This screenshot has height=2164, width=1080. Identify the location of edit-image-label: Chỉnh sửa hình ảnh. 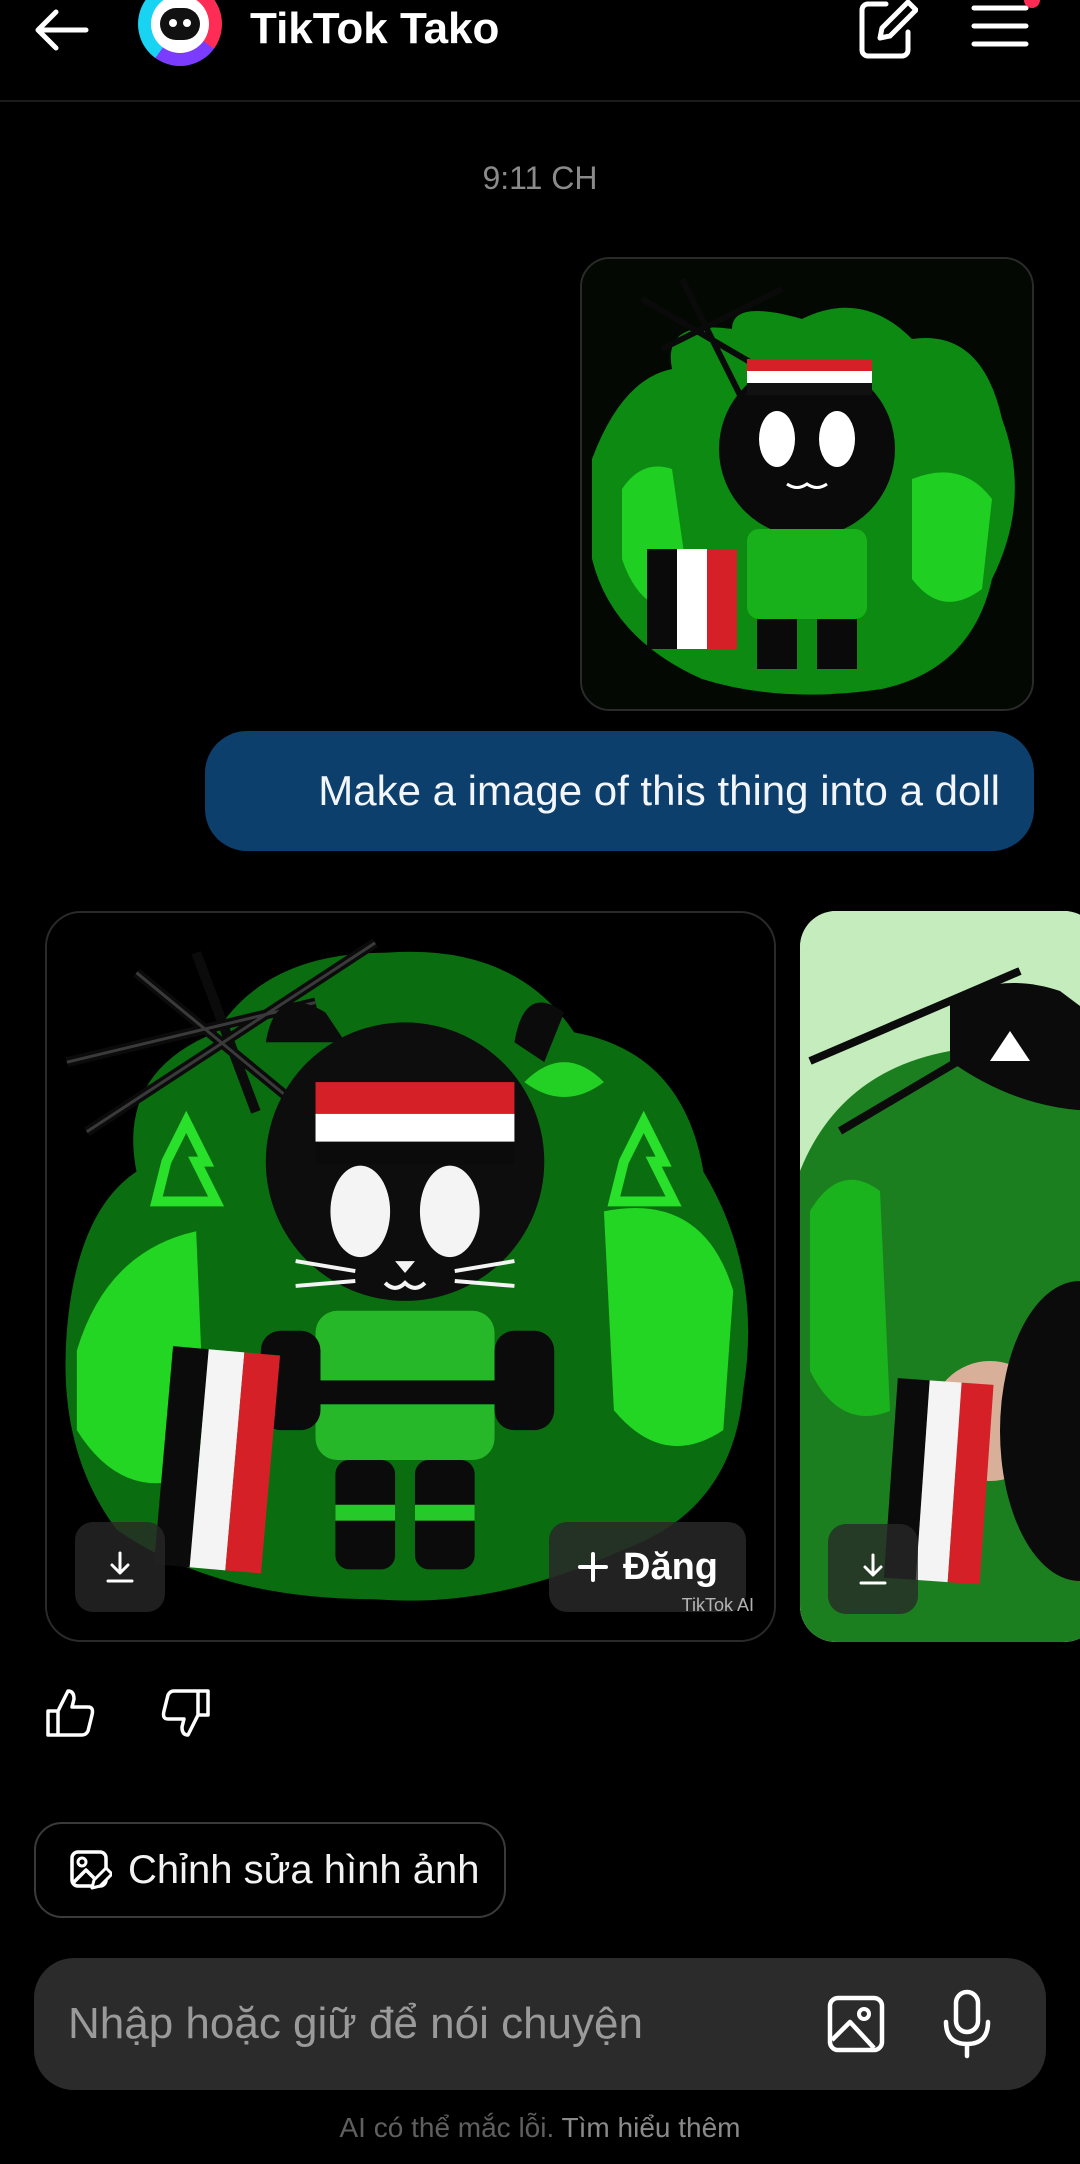
(304, 1869).